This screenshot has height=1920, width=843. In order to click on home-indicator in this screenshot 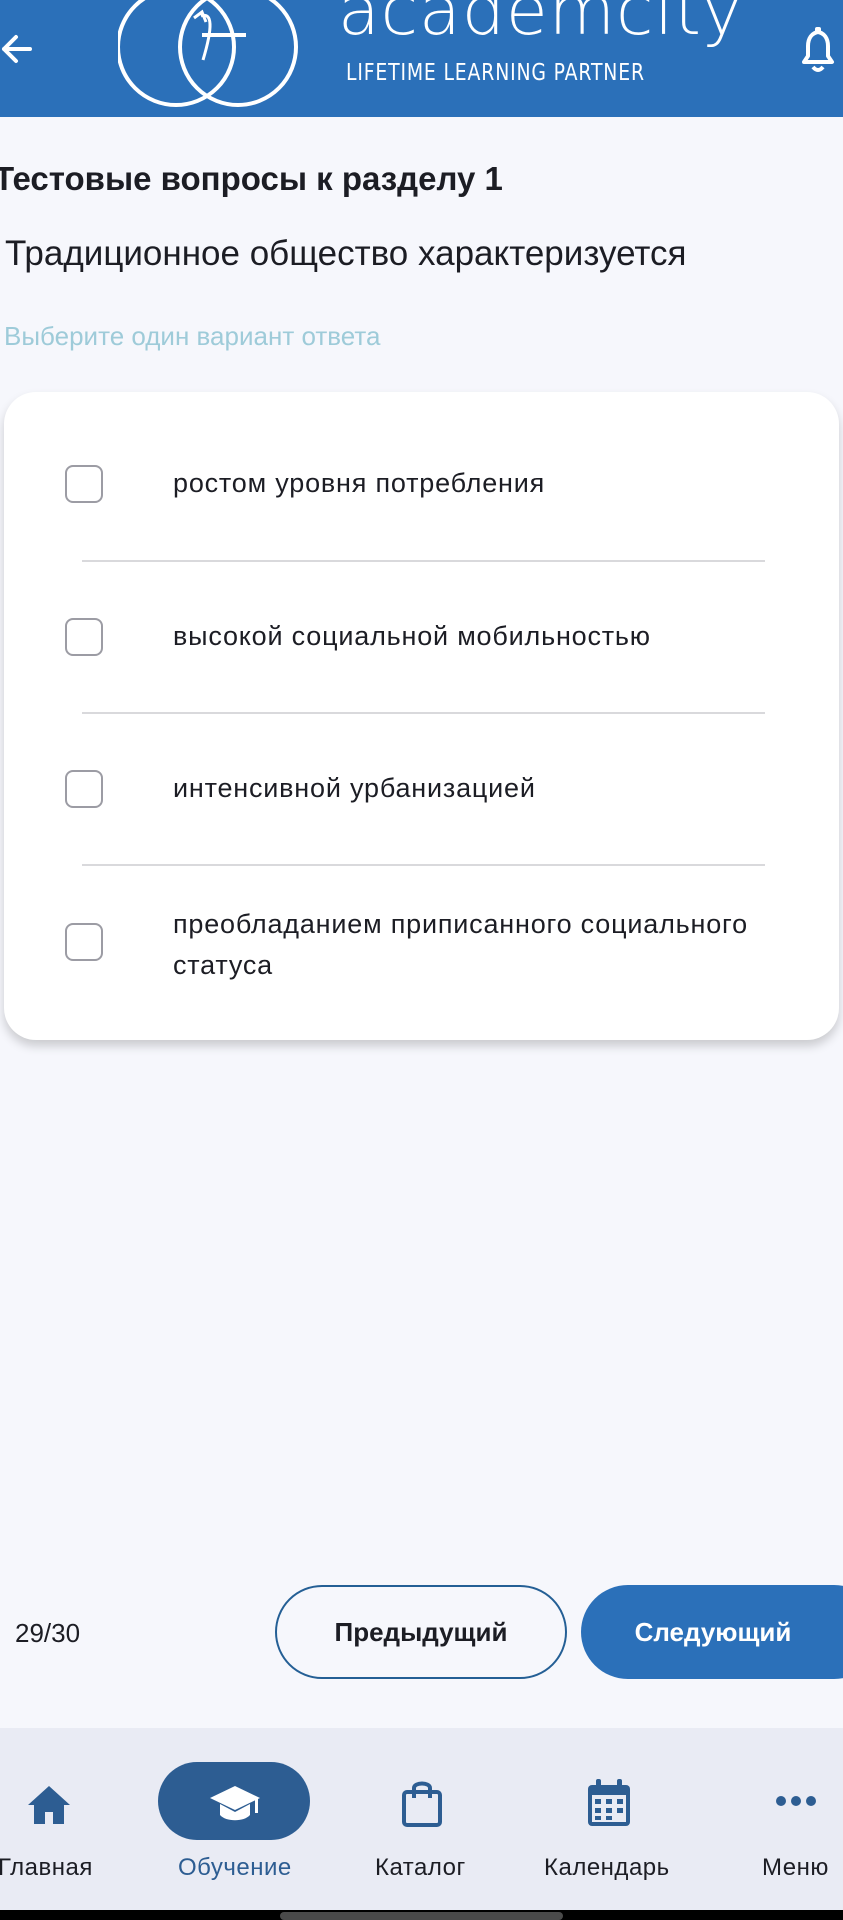, I will do `click(421, 1916)`.